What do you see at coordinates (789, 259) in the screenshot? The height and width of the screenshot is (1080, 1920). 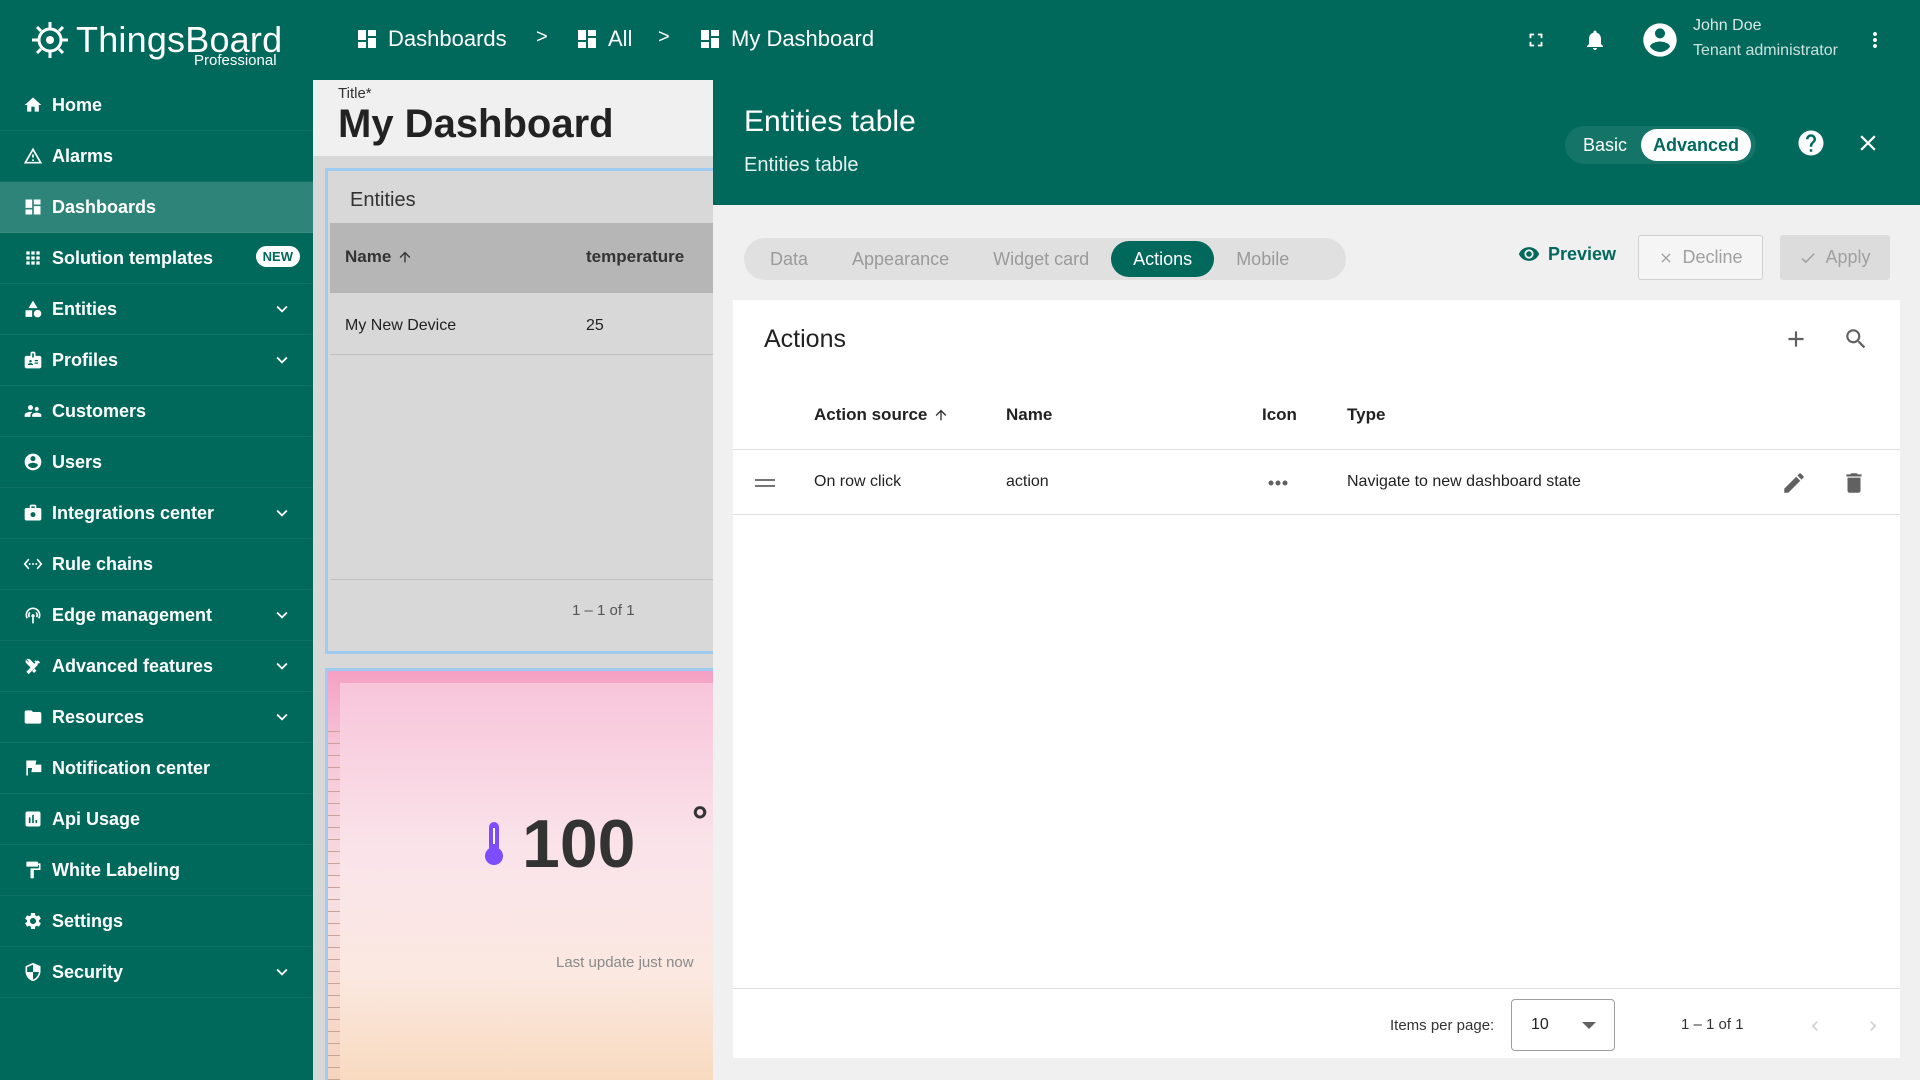 I see `tab-data: Data` at bounding box center [789, 259].